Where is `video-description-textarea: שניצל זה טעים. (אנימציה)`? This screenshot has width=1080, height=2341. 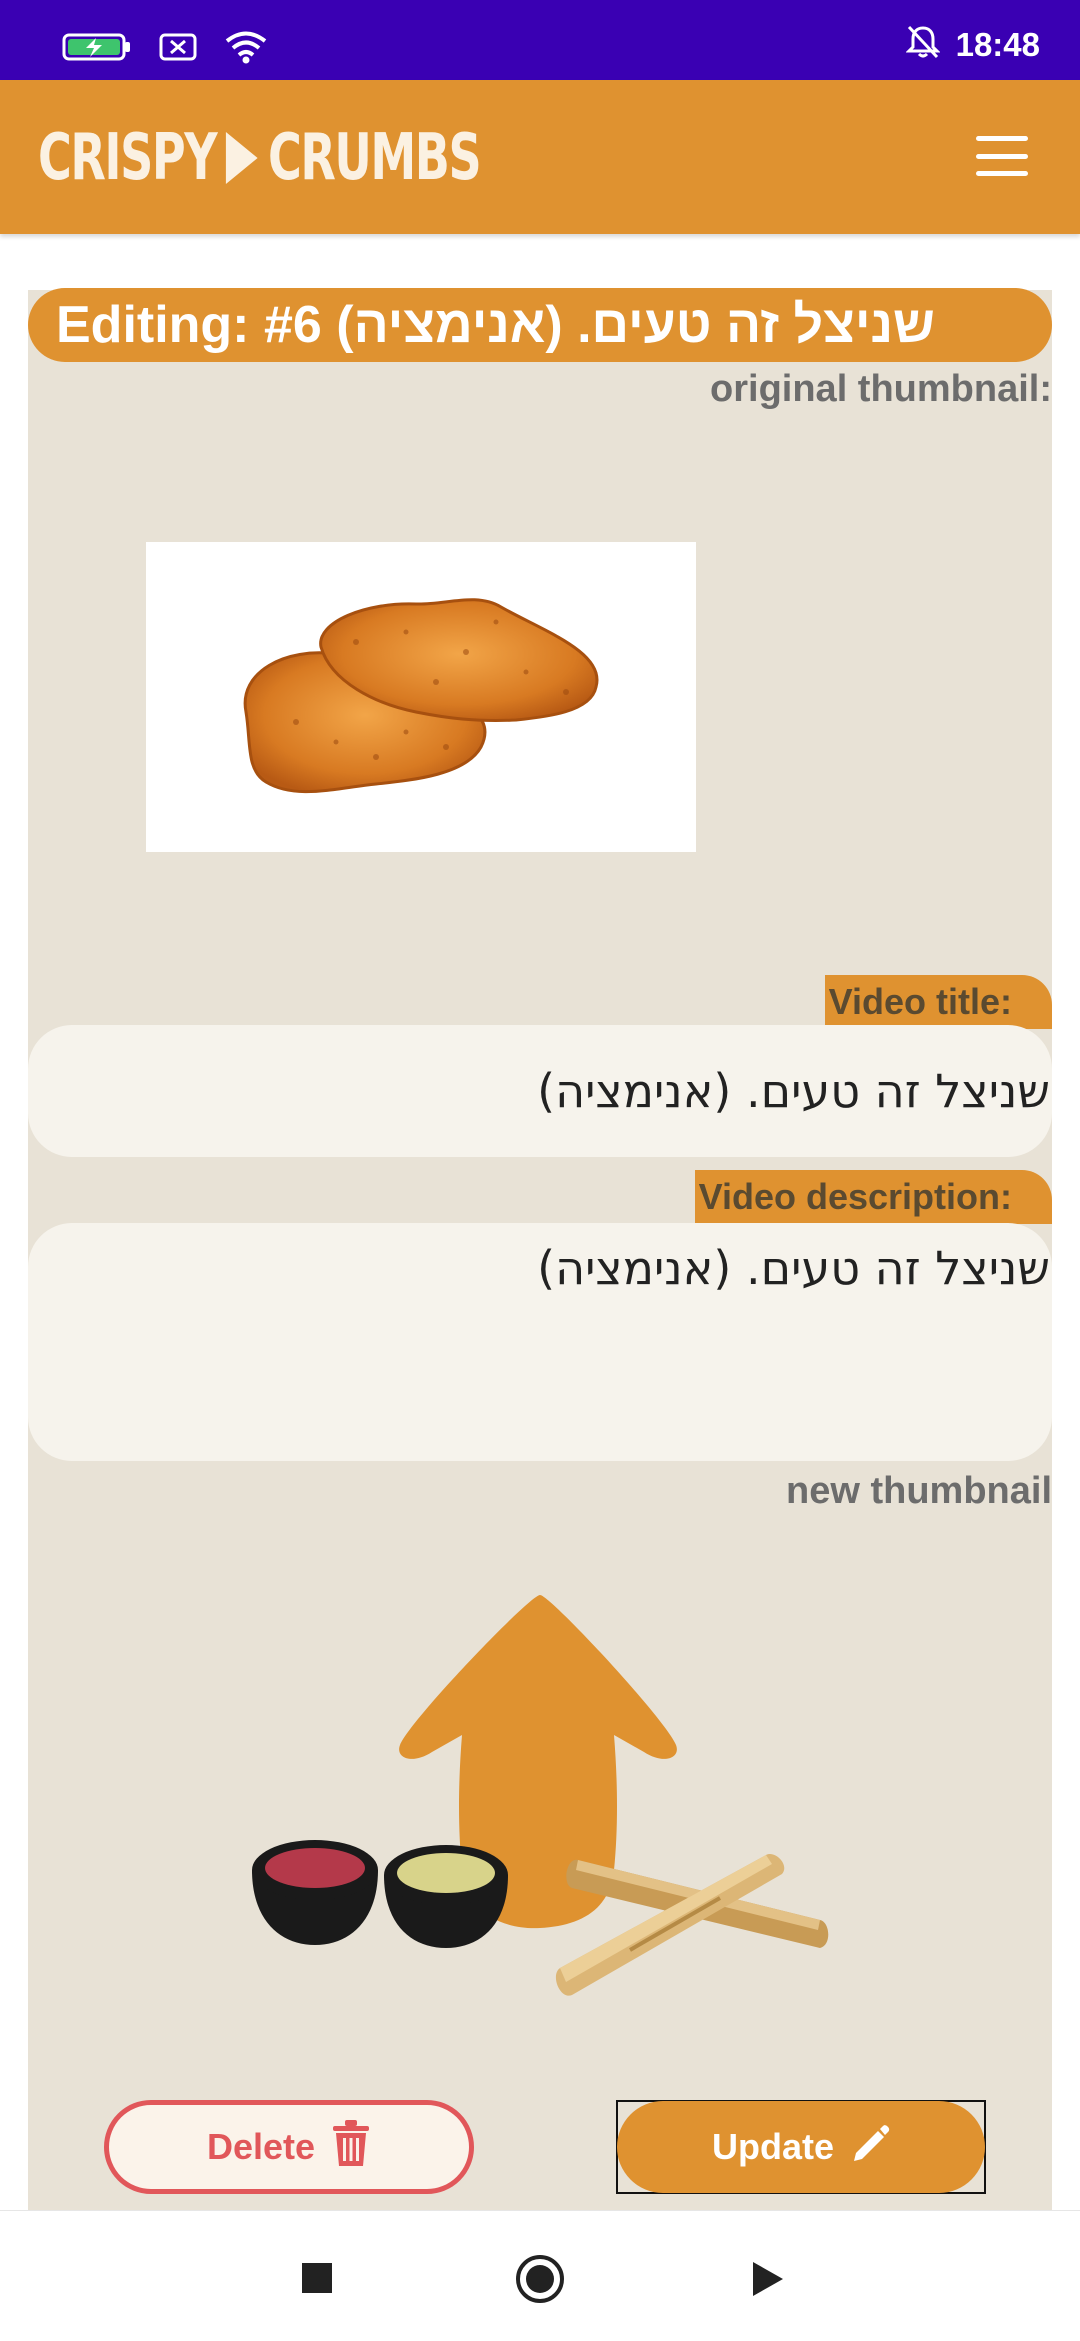
video-description-textarea: שניצל זה טעים. (אנימציה) is located at coordinates (540, 1342).